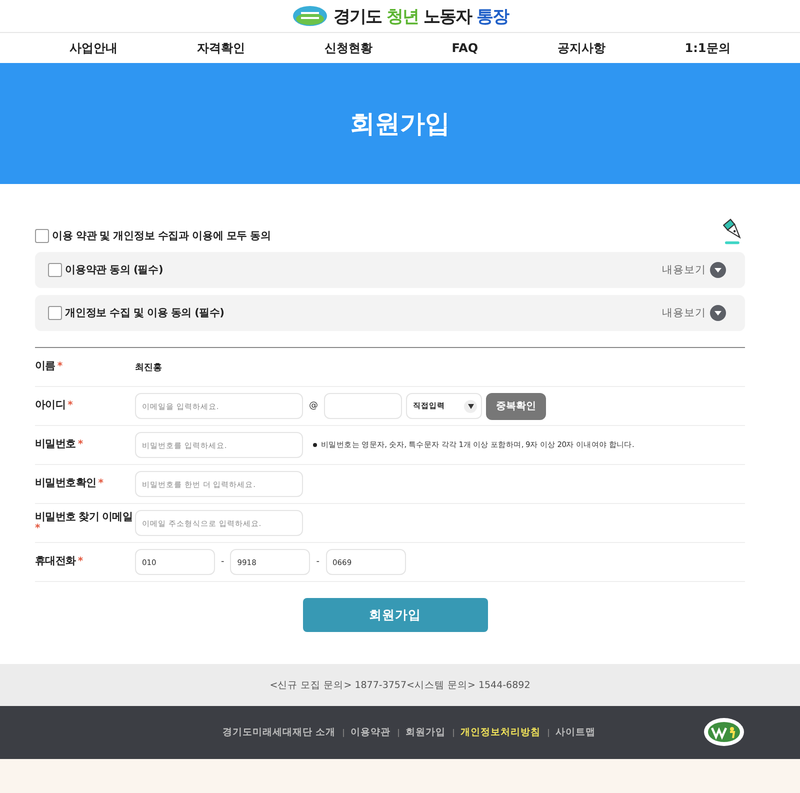 This screenshot has height=793, width=800. Describe the element at coordinates (84, 518) in the screenshot. I see `field-label: 비밀번호 찾기 이메일` at that location.